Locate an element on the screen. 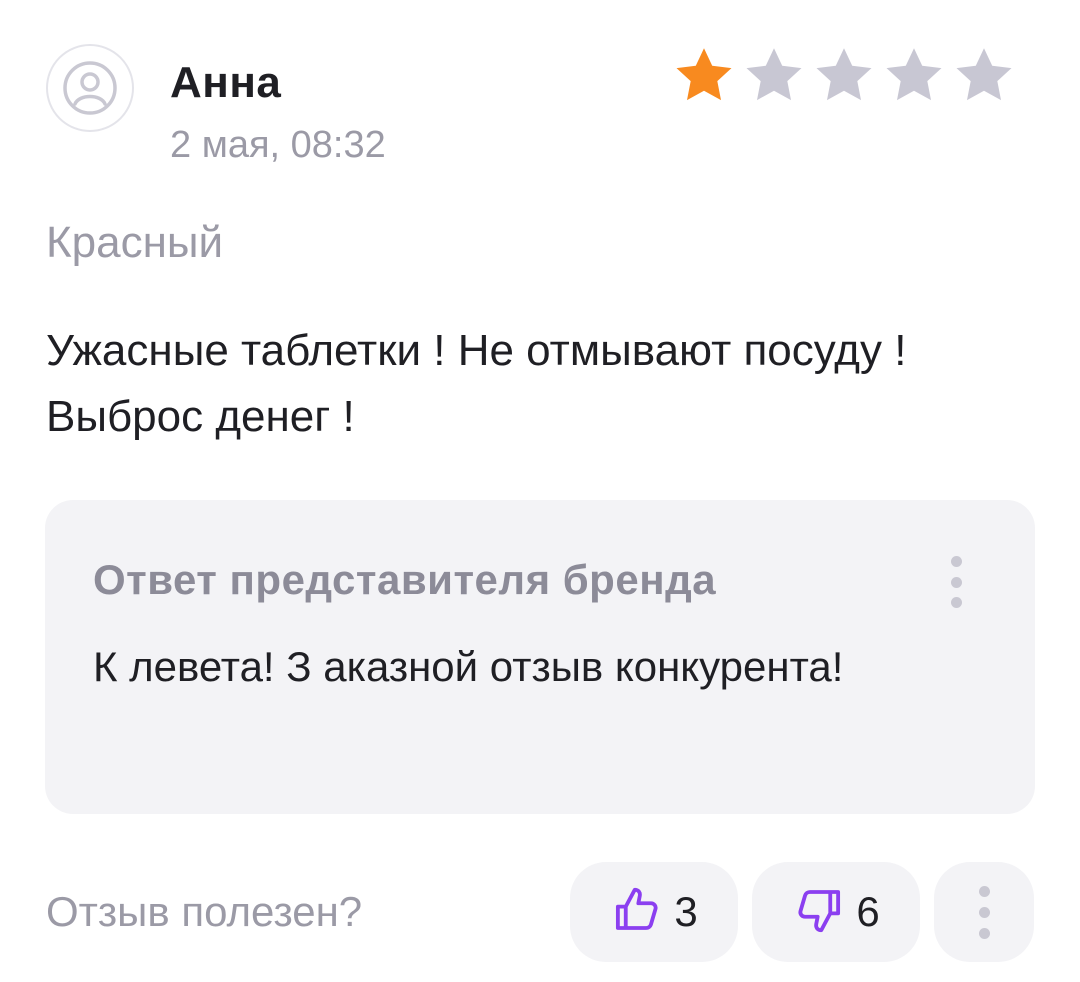 Image resolution: width=1080 pixels, height=982 pixels. like-button: 3 is located at coordinates (654, 912).